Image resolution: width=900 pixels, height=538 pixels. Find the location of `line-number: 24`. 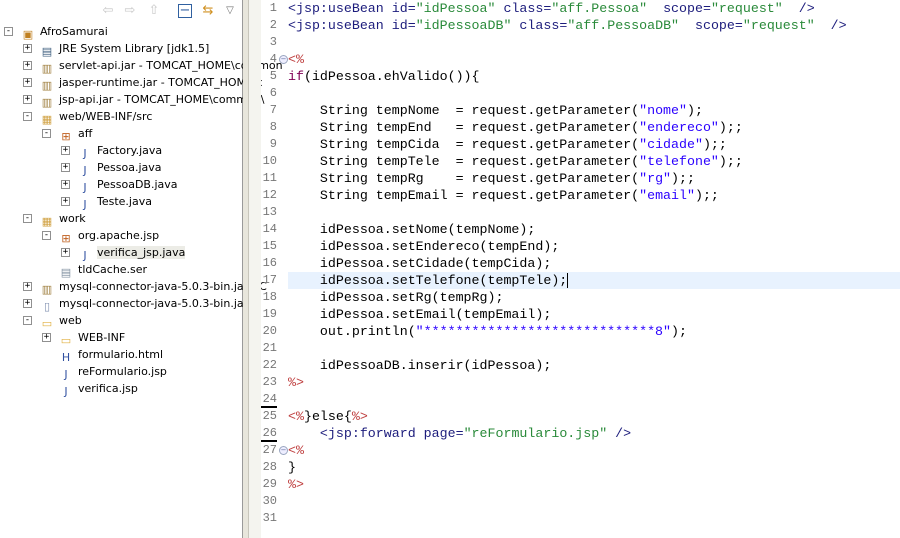

line-number: 24 is located at coordinates (269, 400).